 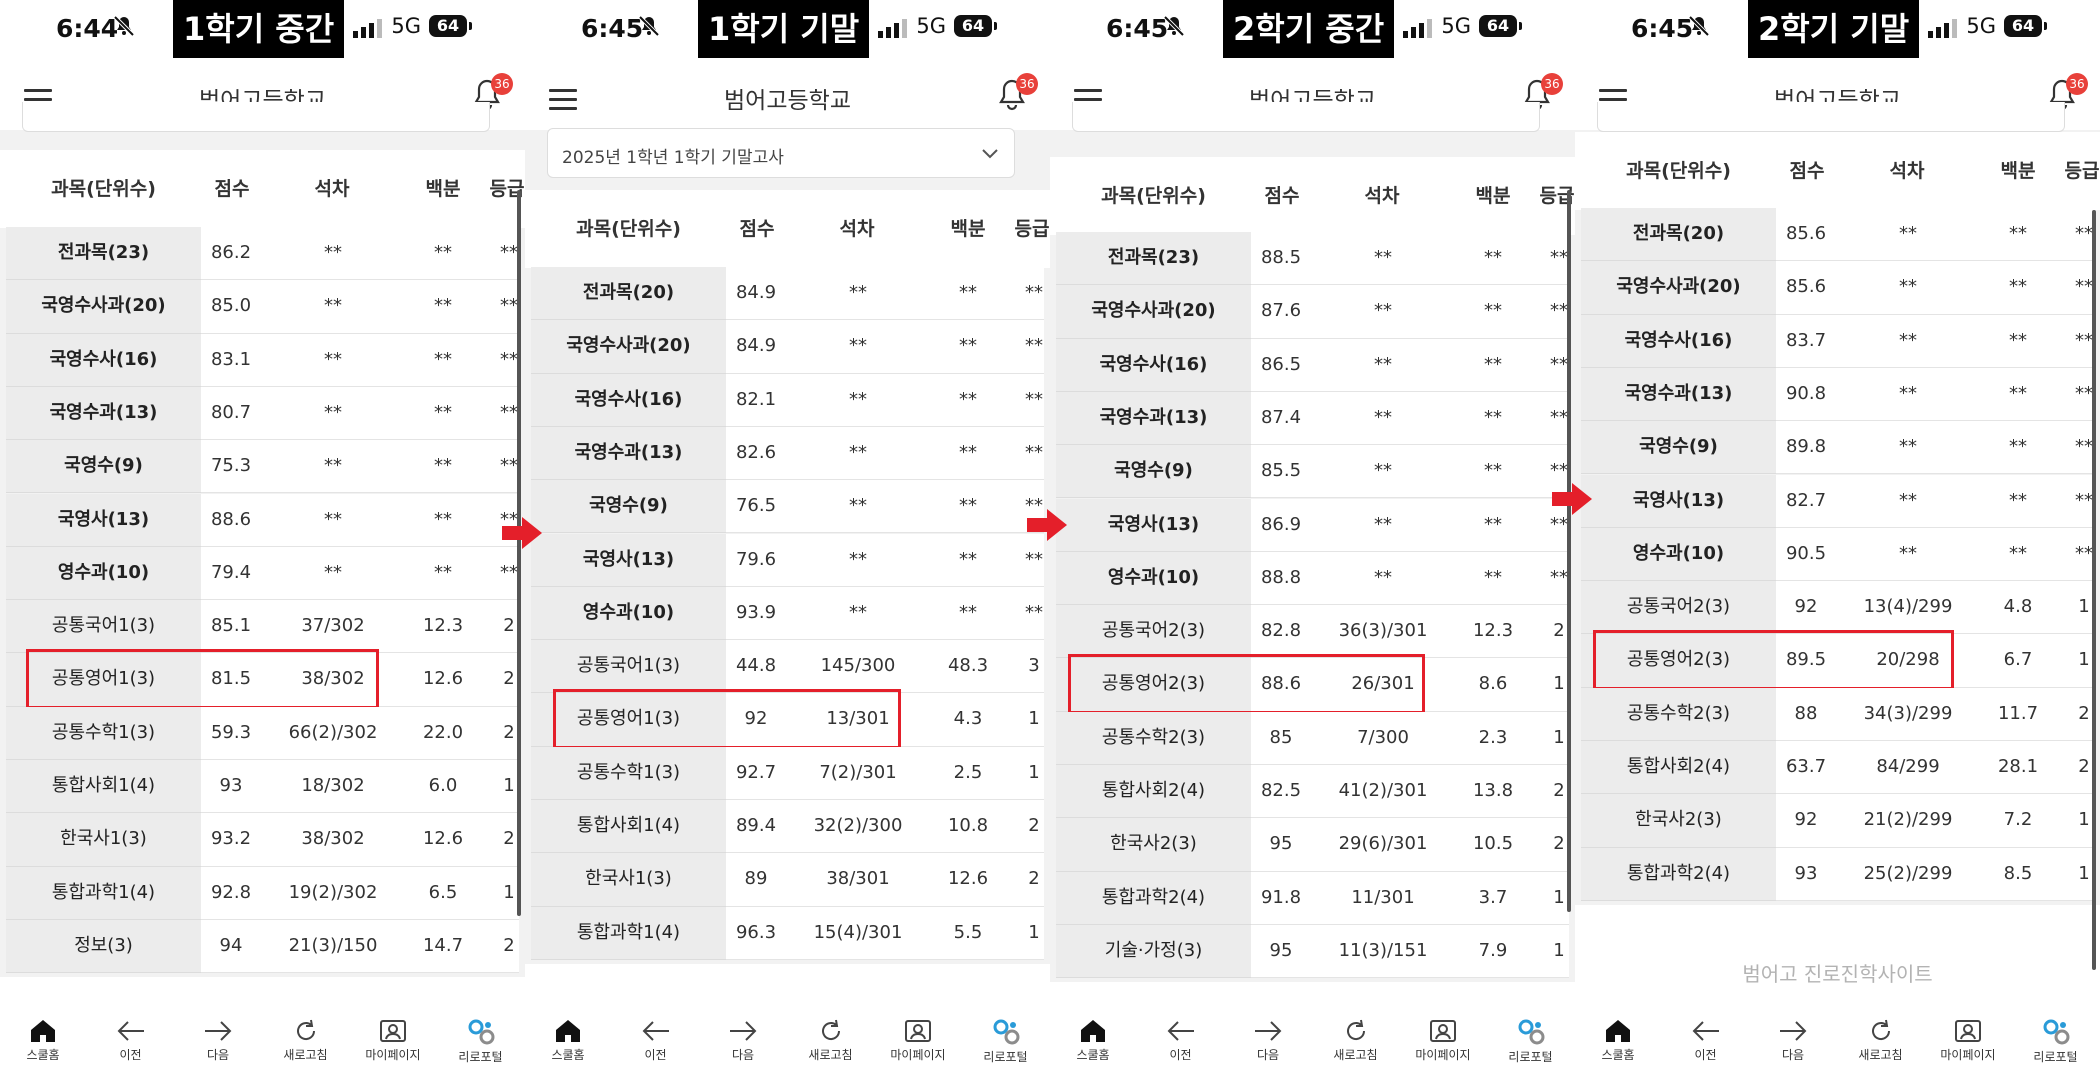 What do you see at coordinates (1834, 29) in the screenshot?
I see `exam-period-label: 2학기 기말` at bounding box center [1834, 29].